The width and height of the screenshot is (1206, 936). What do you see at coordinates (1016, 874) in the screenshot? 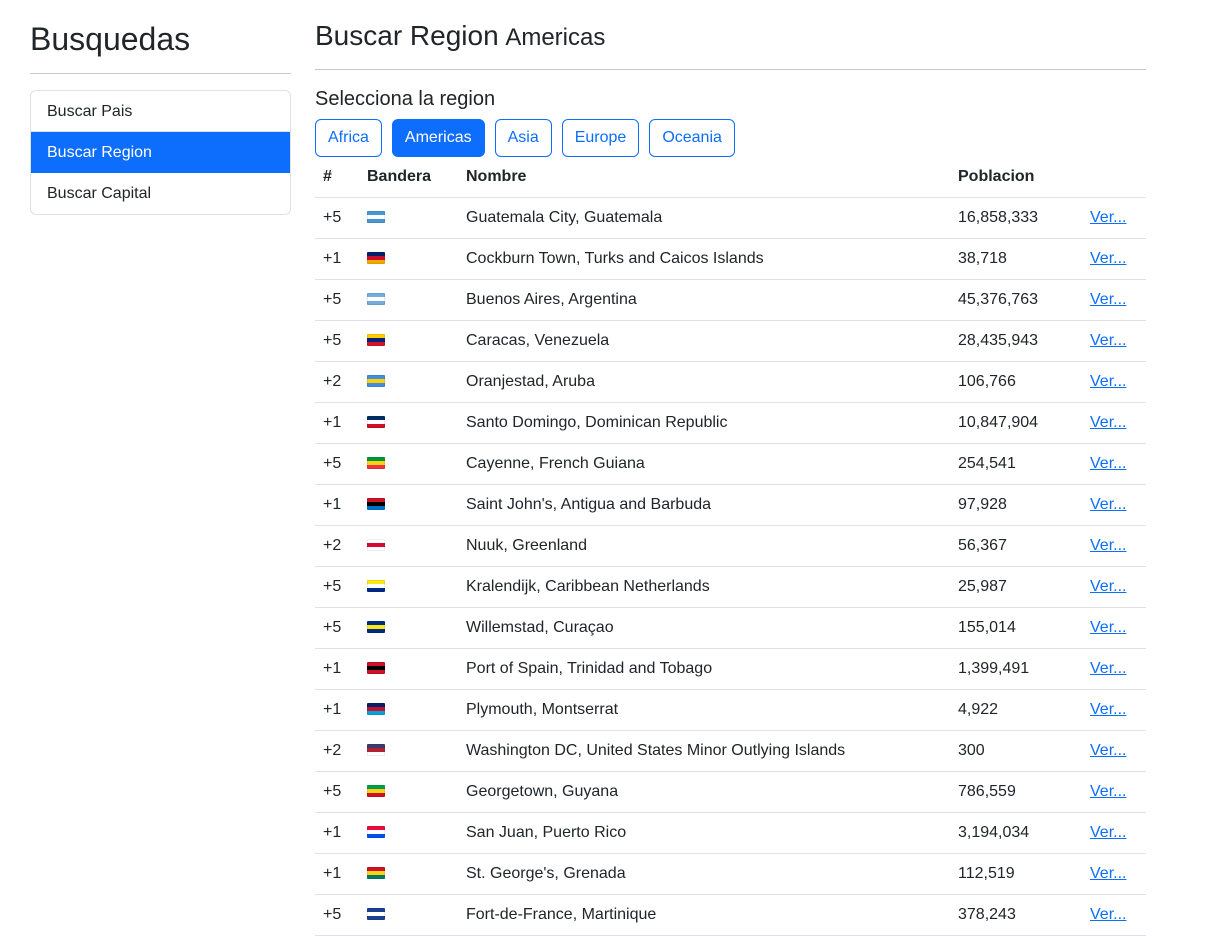
I see `row-population: 112,519` at bounding box center [1016, 874].